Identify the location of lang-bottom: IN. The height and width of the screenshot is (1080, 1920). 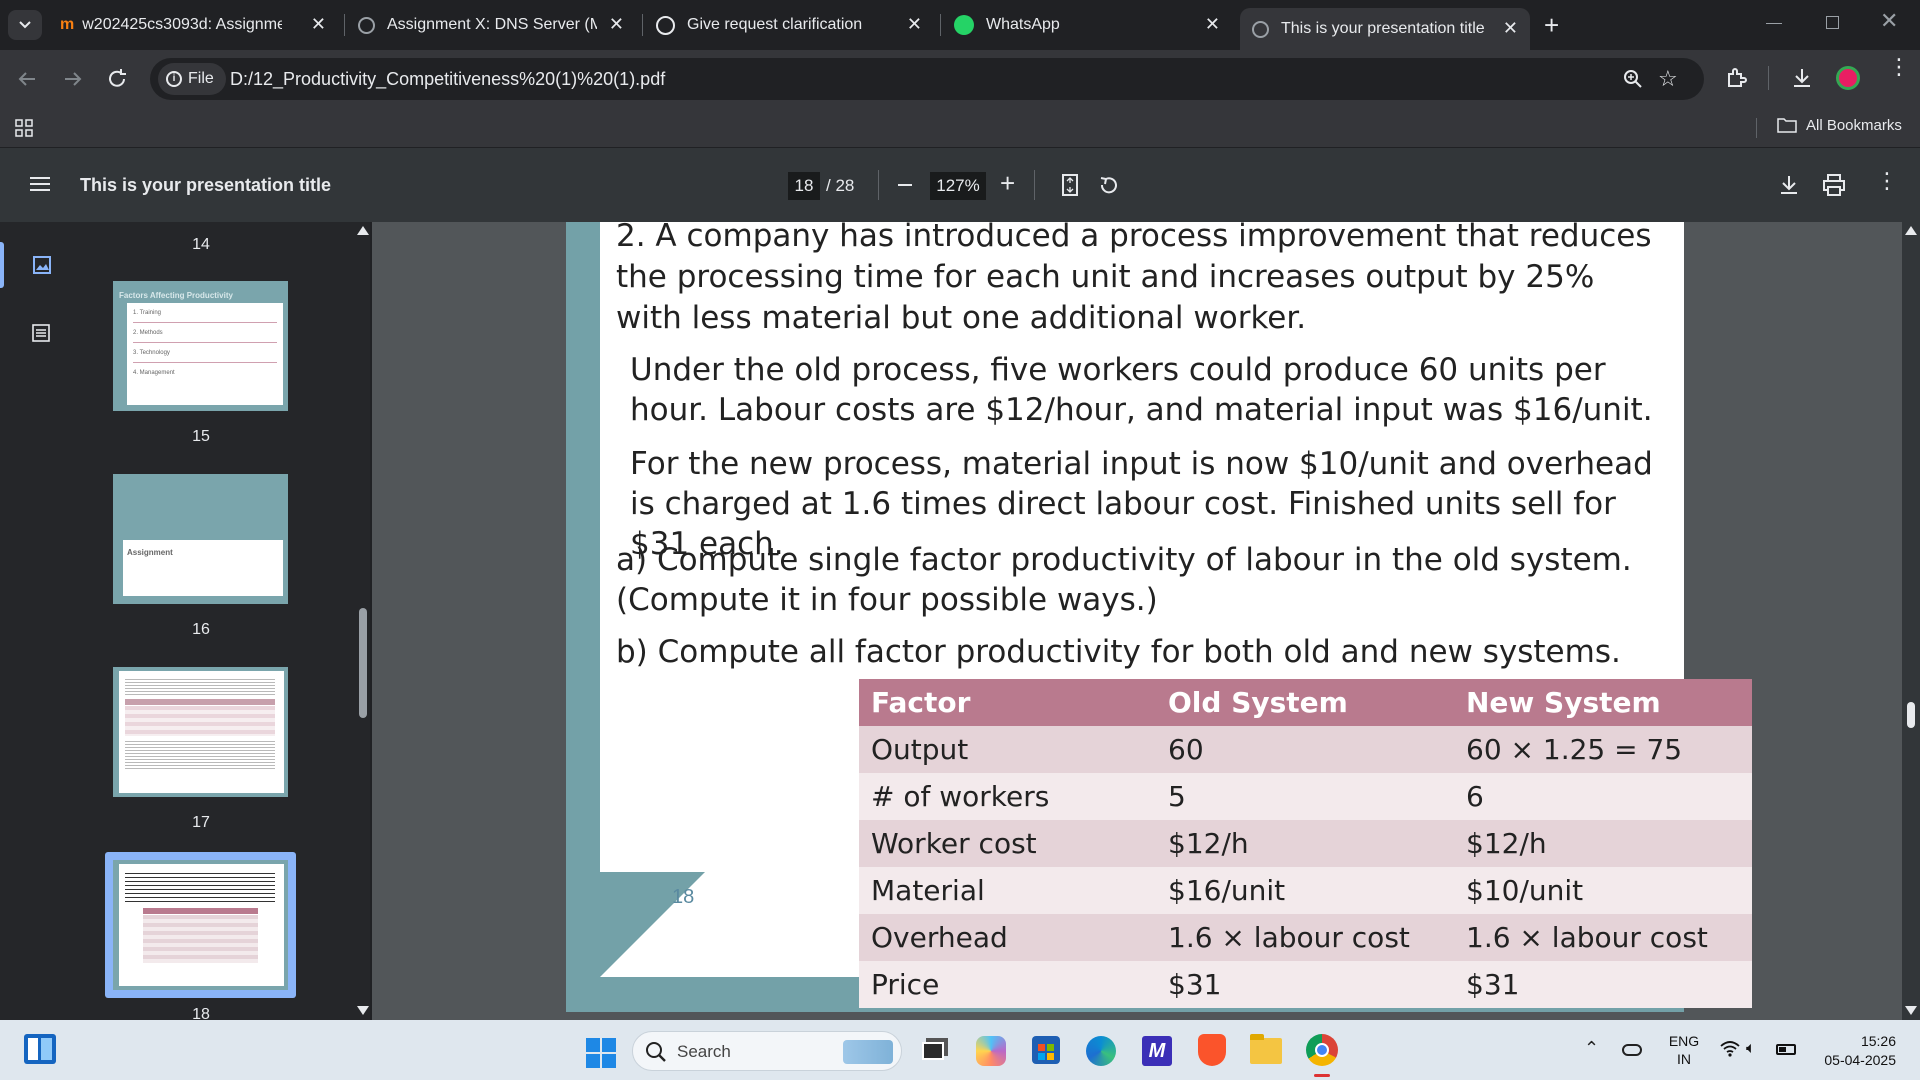
(1684, 1059).